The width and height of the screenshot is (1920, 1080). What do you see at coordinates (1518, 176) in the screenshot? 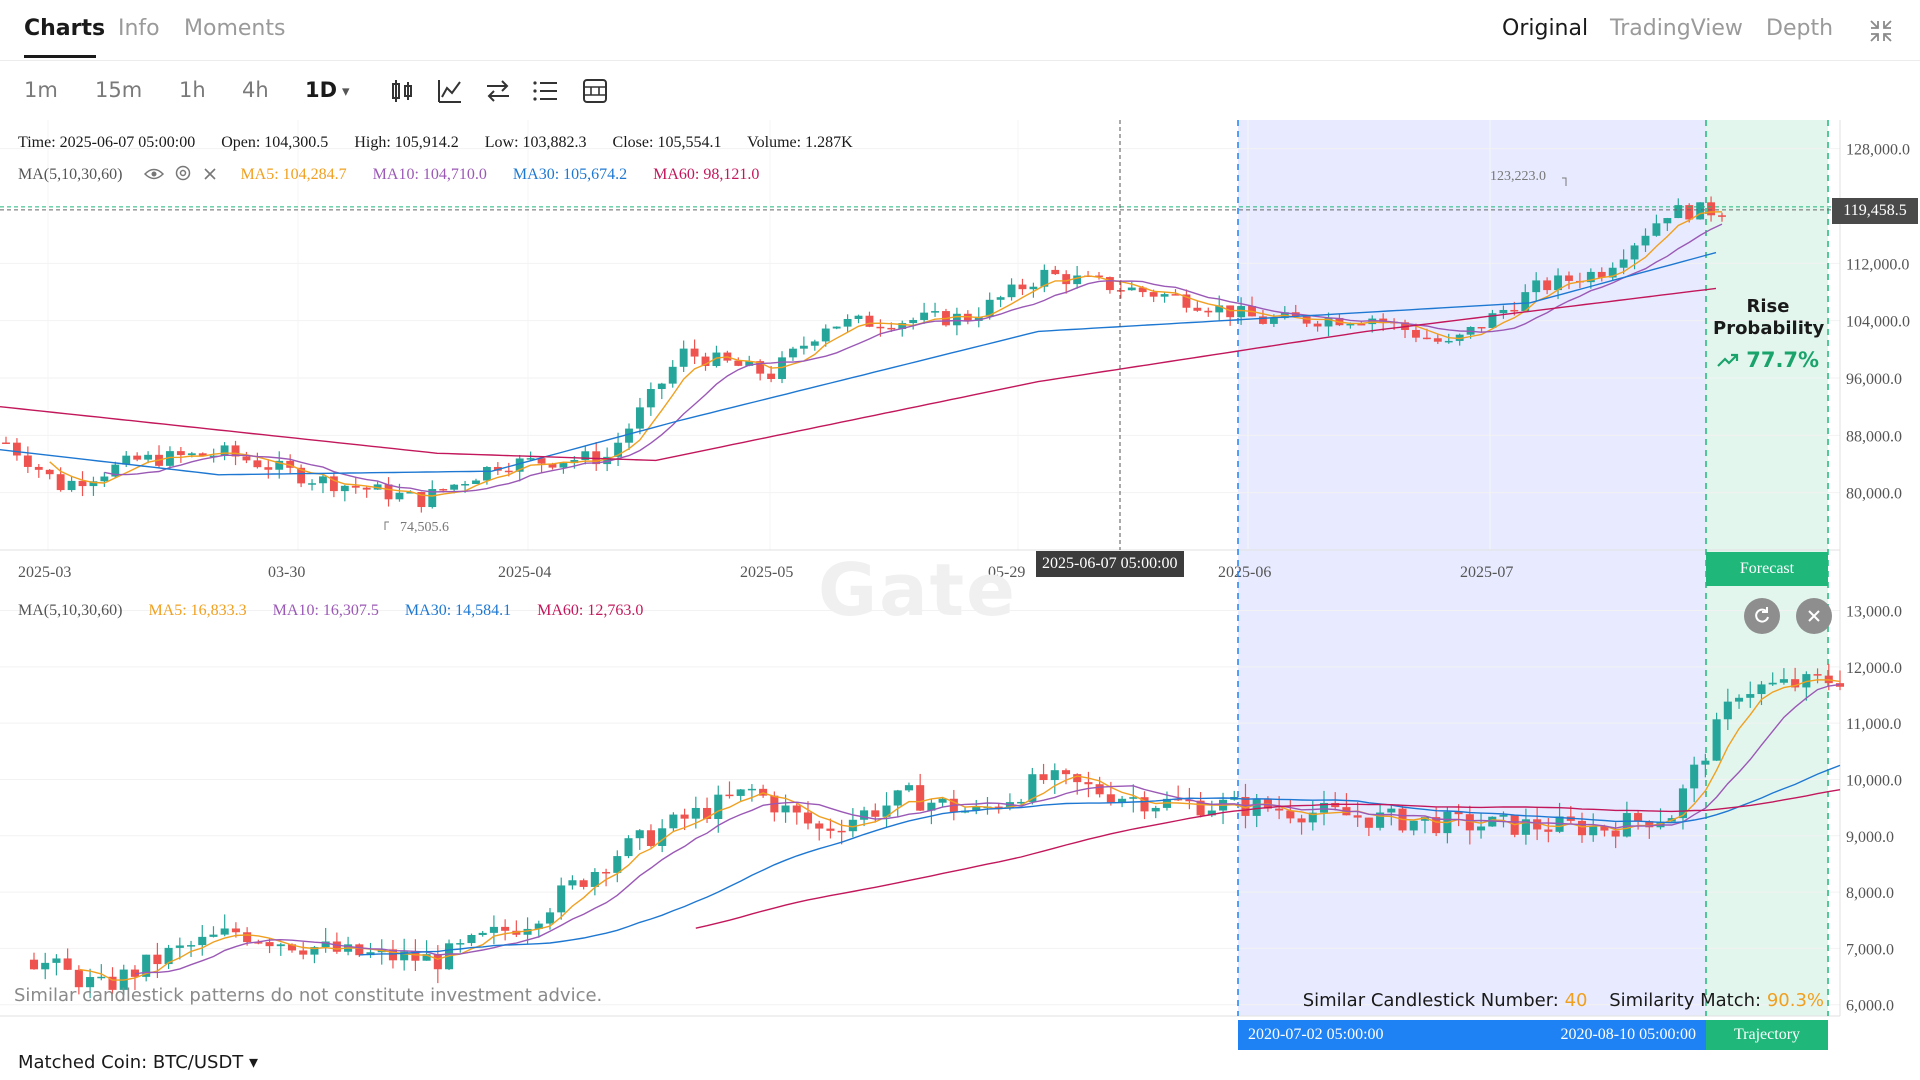
I see `max-price-label: 123,223.0` at bounding box center [1518, 176].